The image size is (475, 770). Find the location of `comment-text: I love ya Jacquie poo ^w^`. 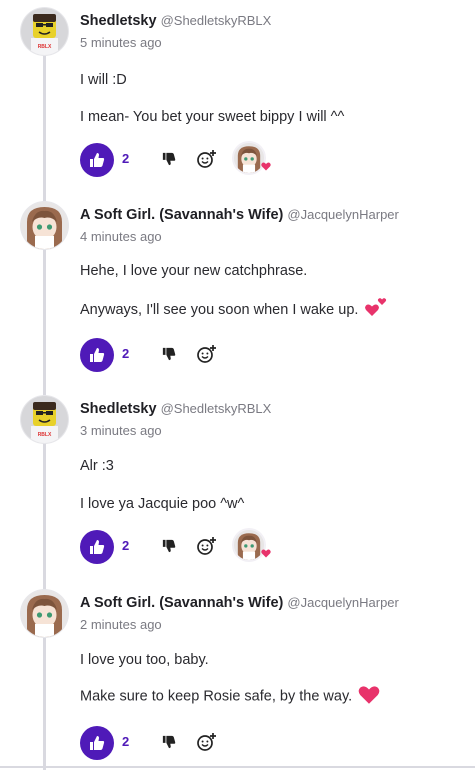

comment-text: I love ya Jacquie poo ^w^ is located at coordinates (162, 504).